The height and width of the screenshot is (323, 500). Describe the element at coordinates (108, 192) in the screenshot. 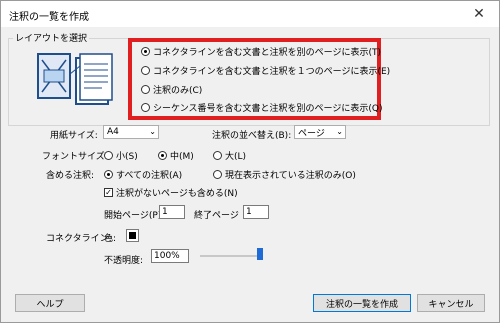

I see `checkmark-icon: ✓` at that location.